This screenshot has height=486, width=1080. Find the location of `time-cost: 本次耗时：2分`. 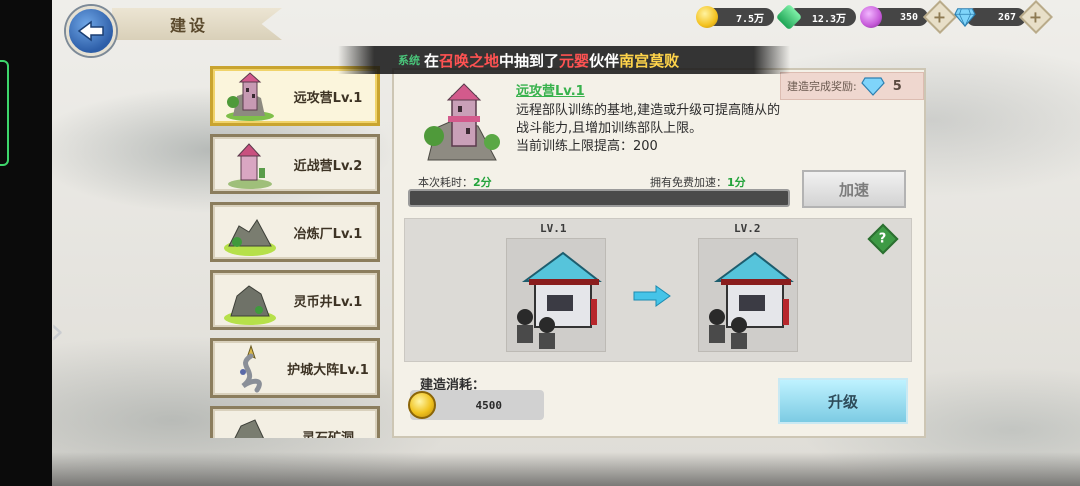

time-cost: 本次耗时：2分 is located at coordinates (455, 182).